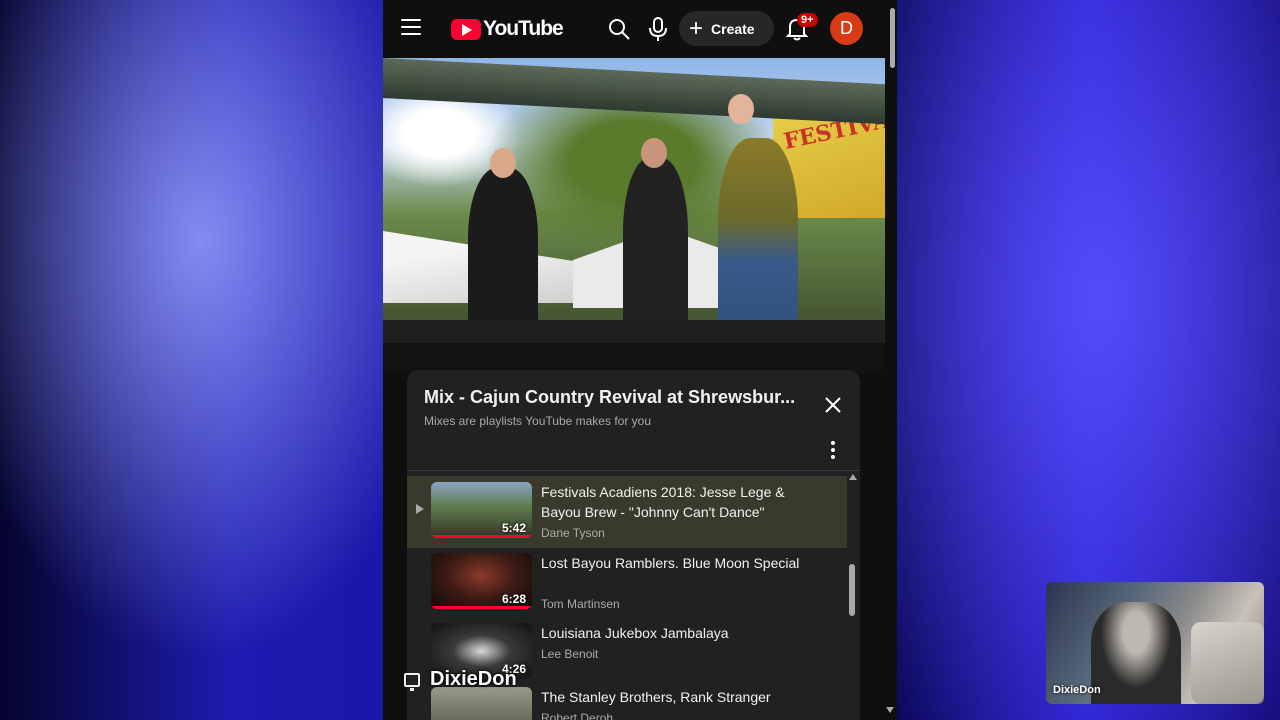  Describe the element at coordinates (834, 450) in the screenshot. I see `more-options-icon` at that location.